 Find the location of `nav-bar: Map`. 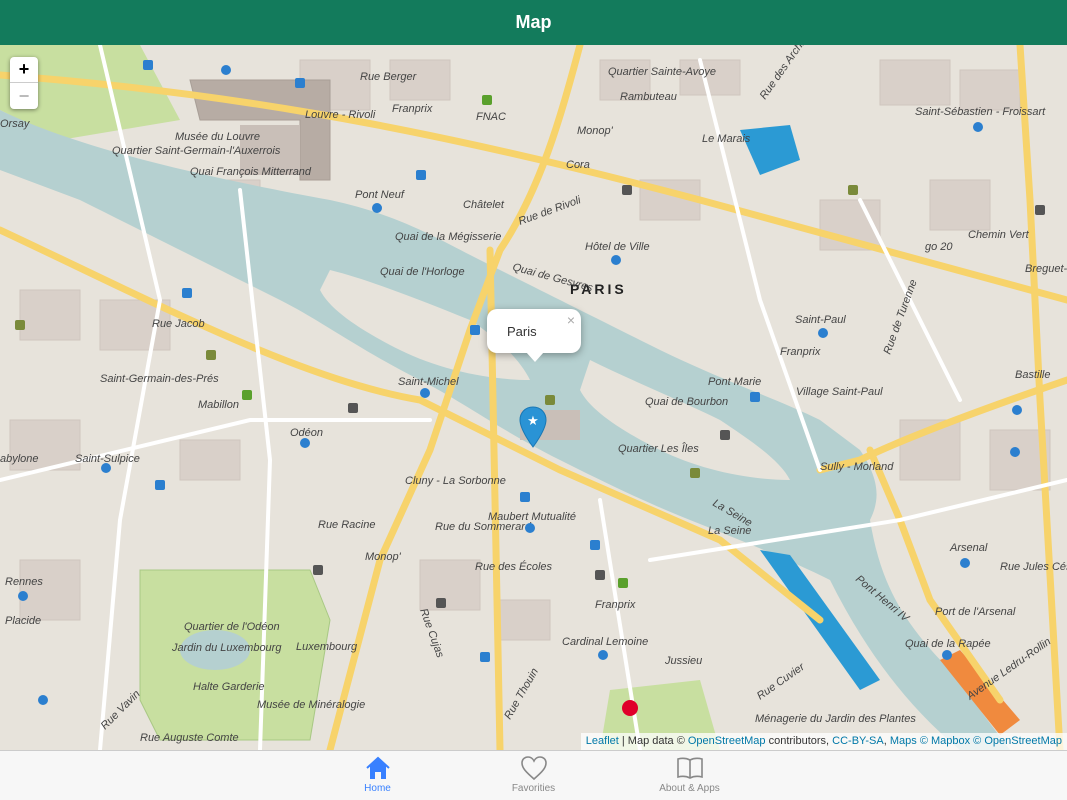

nav-bar: Map is located at coordinates (533, 22).